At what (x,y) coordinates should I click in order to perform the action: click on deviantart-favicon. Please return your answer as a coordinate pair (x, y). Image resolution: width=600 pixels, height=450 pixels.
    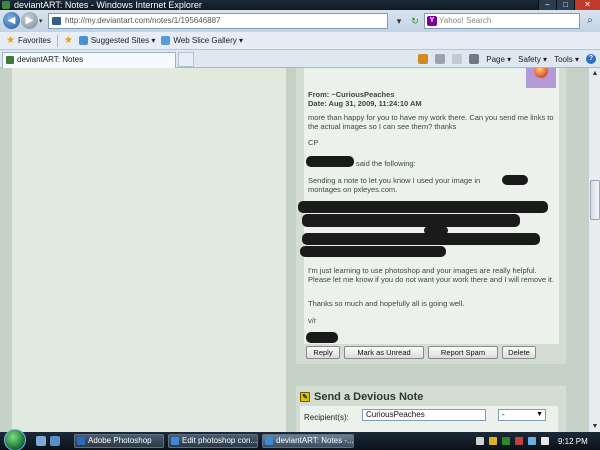
    Looking at the image, I should click on (10, 60).